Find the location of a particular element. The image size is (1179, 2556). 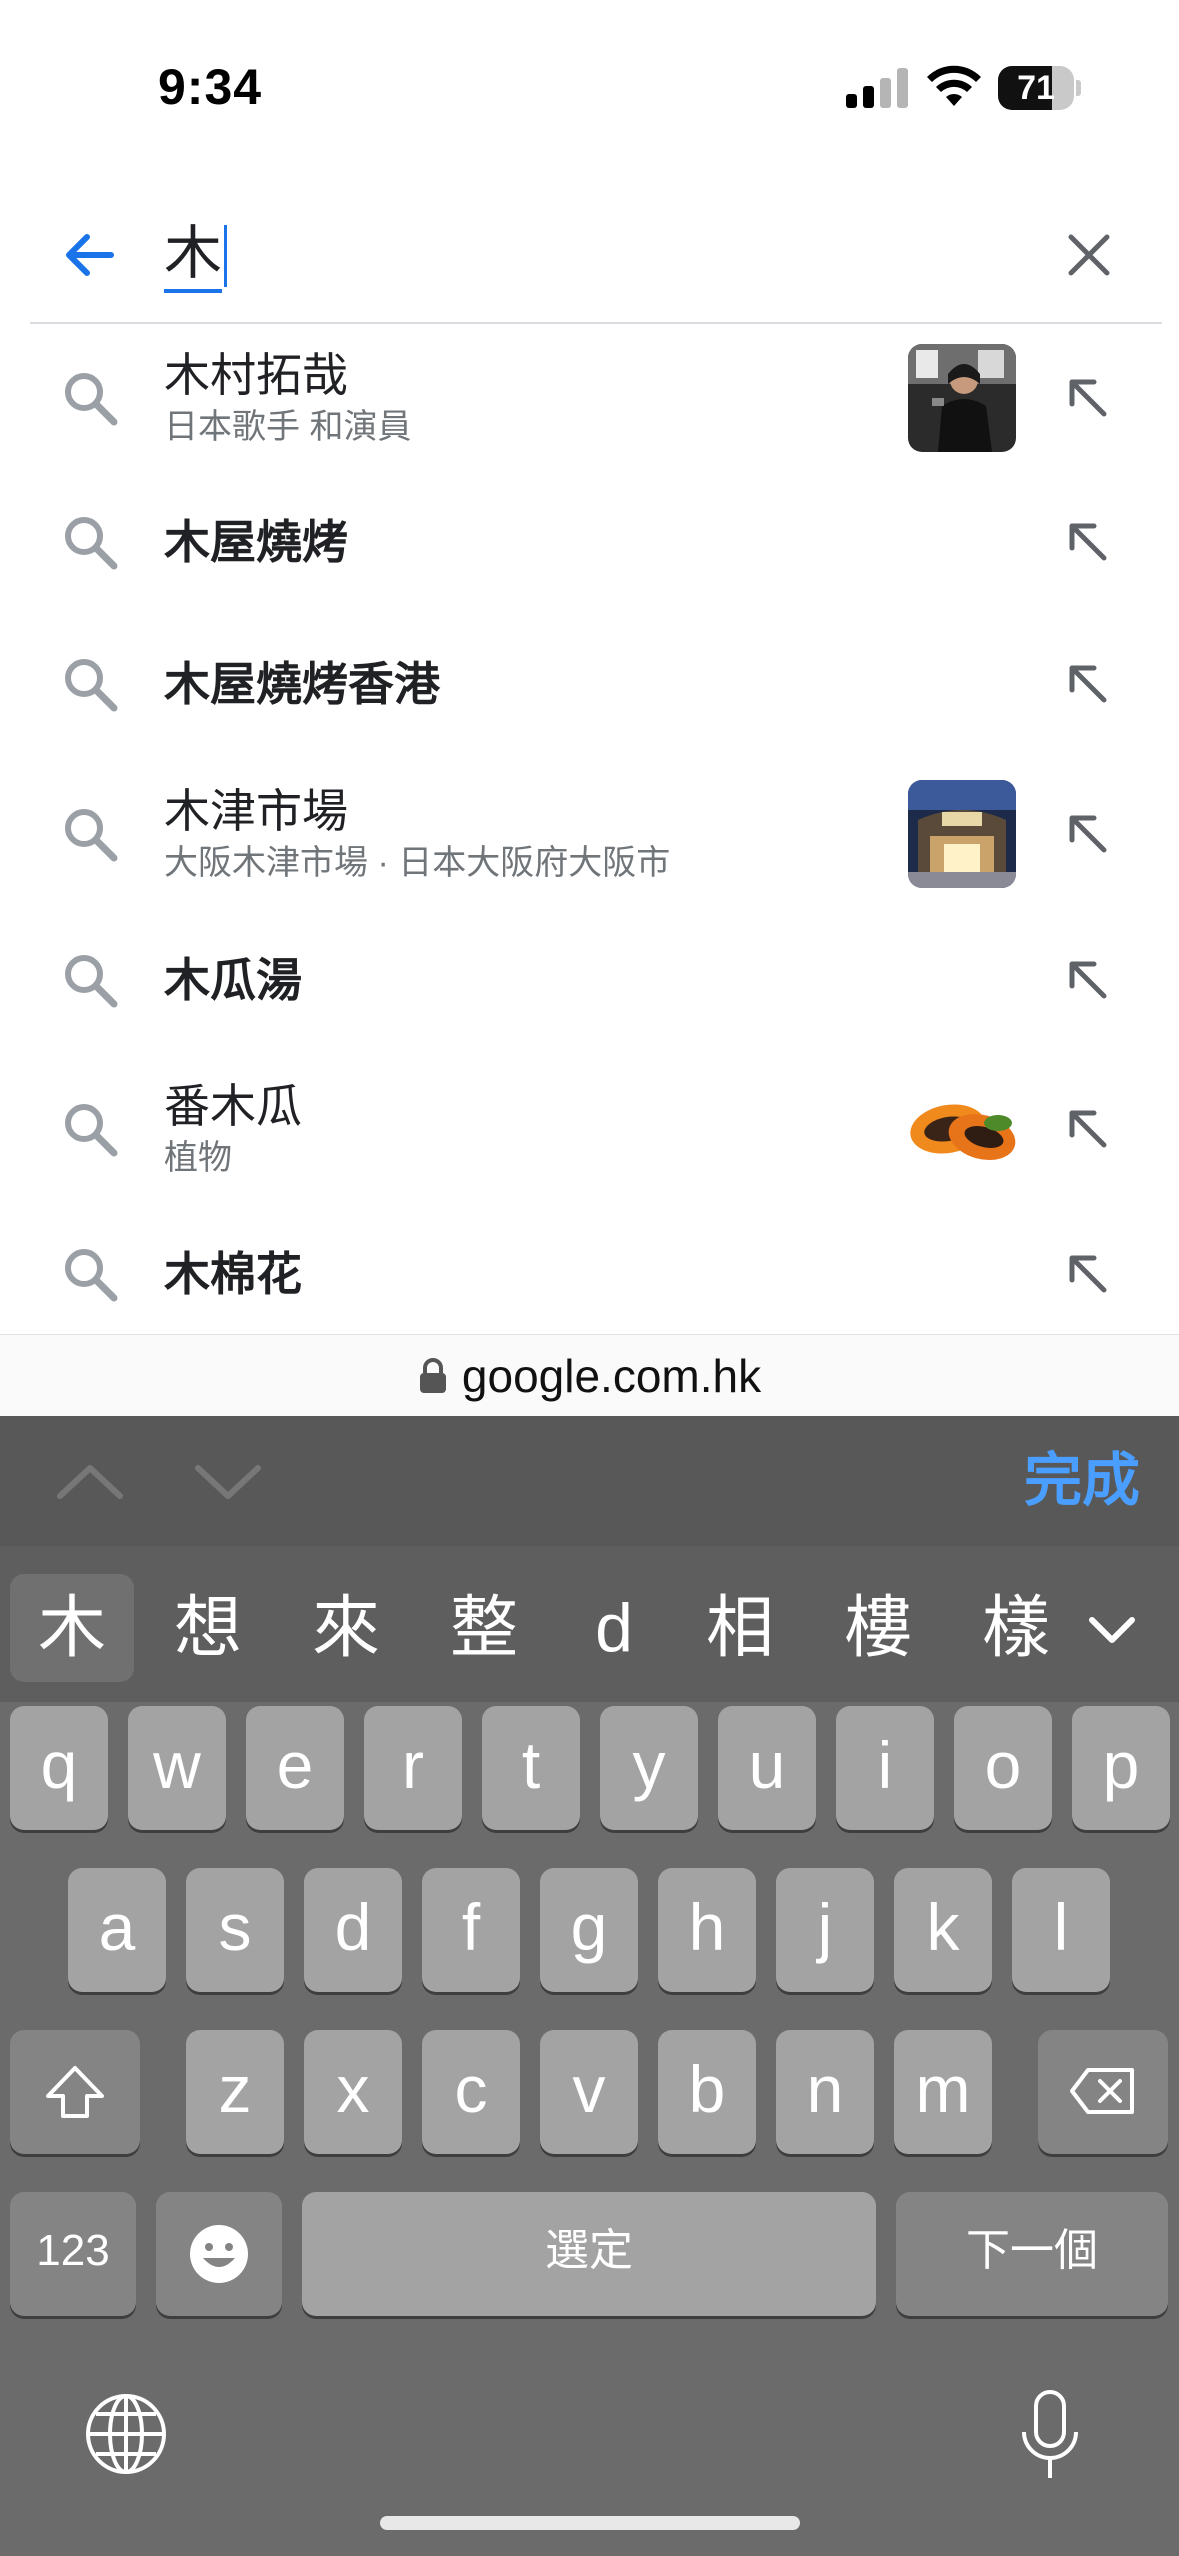

suggestion-title: 木屋燒烤香港 is located at coordinates (302, 684).